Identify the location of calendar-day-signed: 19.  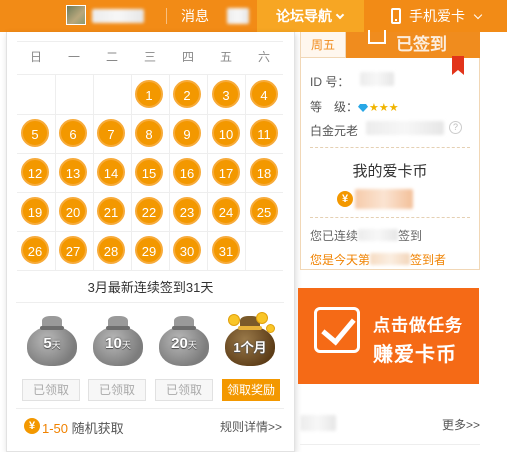
(35, 211).